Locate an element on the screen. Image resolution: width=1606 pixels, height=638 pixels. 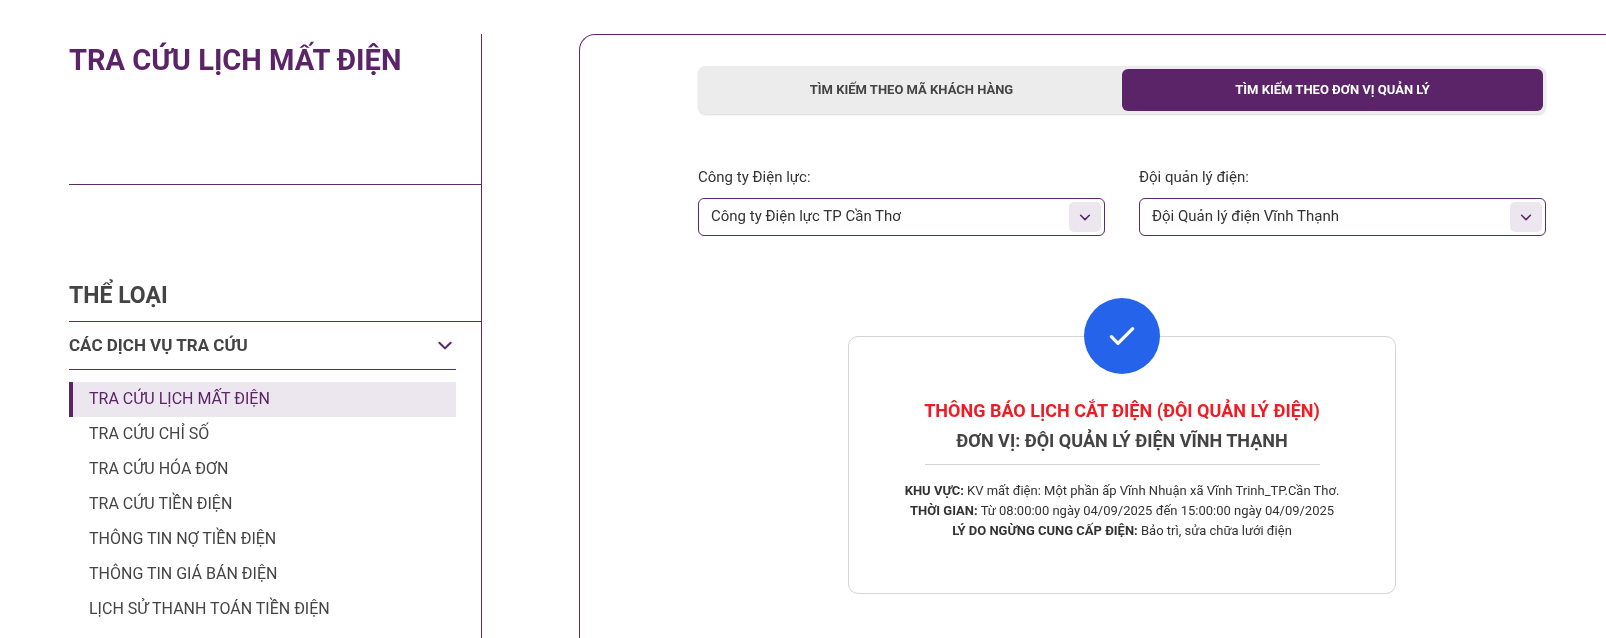
category-group-header: CÁC DỊCH VỤ TRA CỨU is located at coordinates (262, 345).